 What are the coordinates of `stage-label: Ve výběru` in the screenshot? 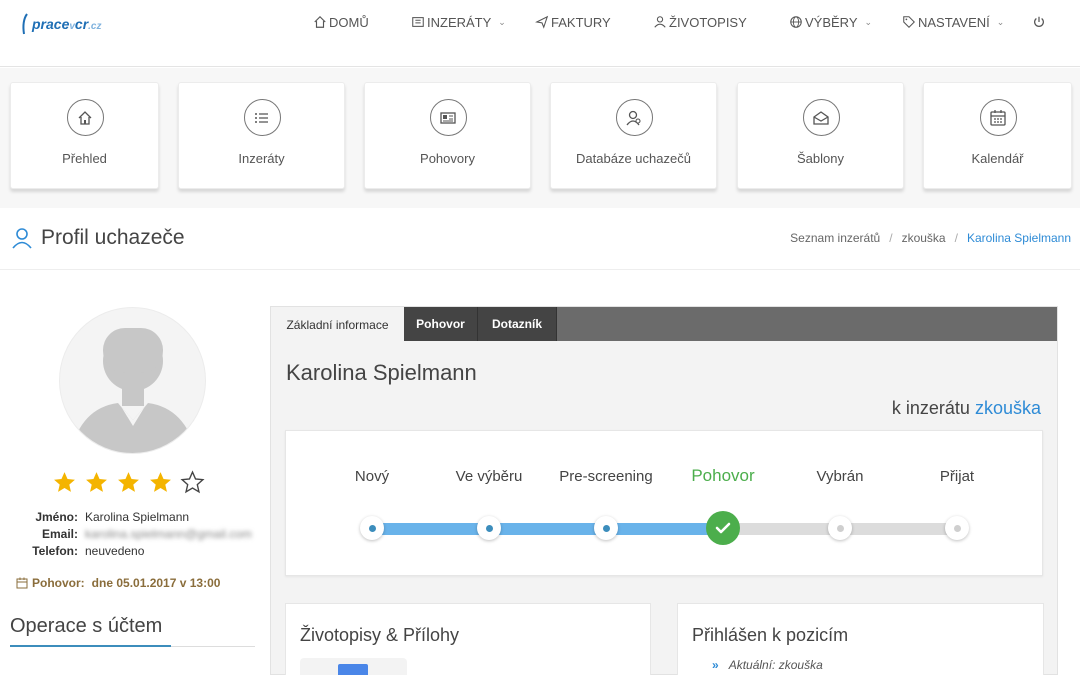 It's located at (489, 476).